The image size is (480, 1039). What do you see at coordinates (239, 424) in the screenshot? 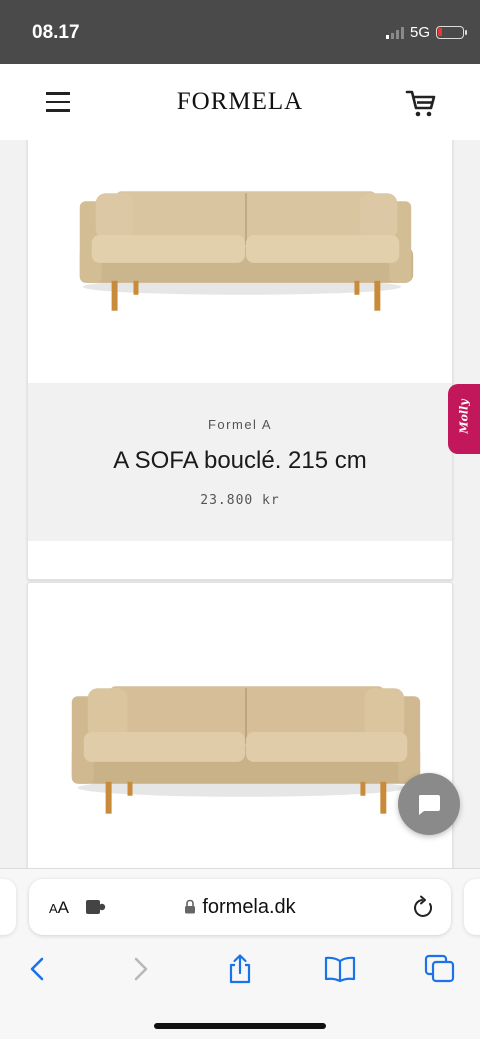
I see `product-brand: Formel A` at bounding box center [239, 424].